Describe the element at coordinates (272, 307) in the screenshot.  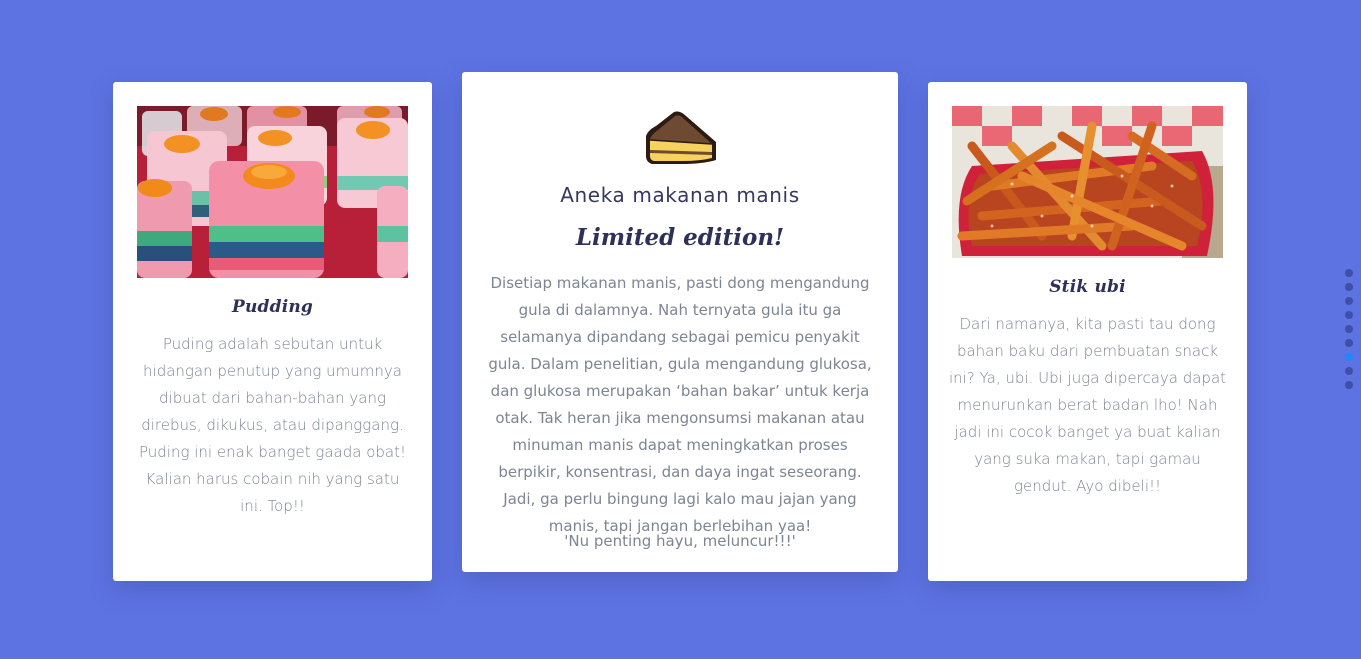
I see `card-title: Pudding` at that location.